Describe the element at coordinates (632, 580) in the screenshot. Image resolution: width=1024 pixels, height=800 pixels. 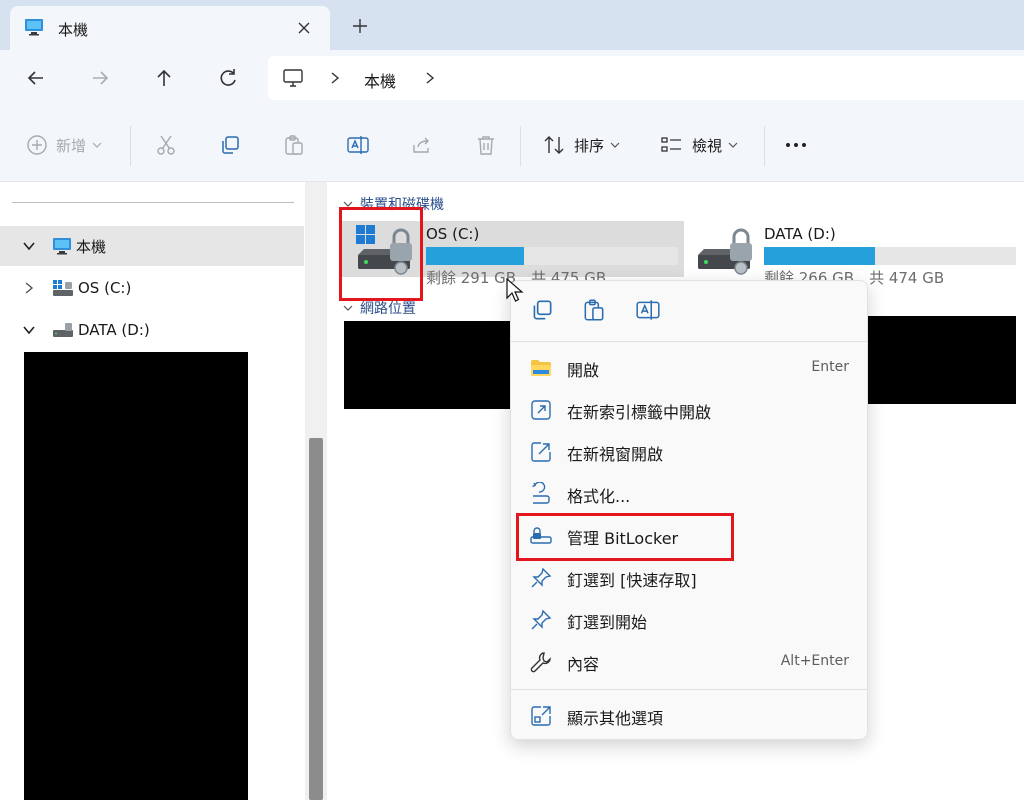
I see `menu-item-label: 釘選到 [快速存取]` at that location.